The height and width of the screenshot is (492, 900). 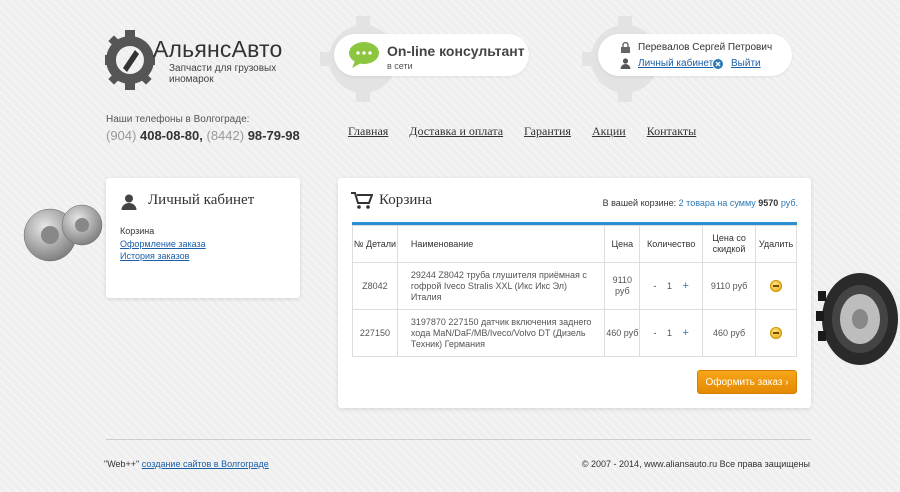 I want to click on logout-link: Выйти, so click(x=746, y=63).